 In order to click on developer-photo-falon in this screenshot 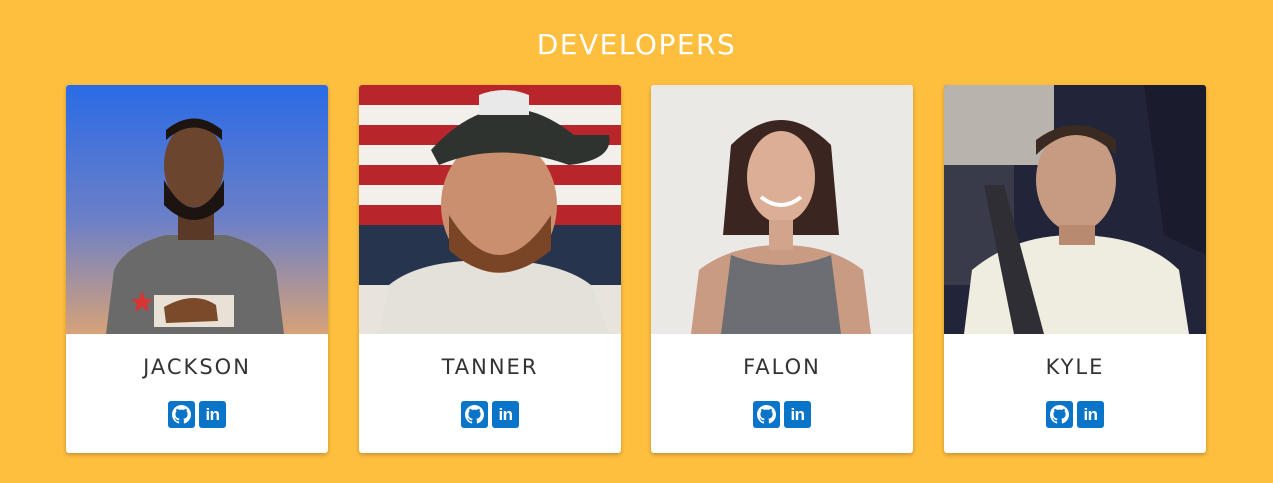, I will do `click(782, 209)`.